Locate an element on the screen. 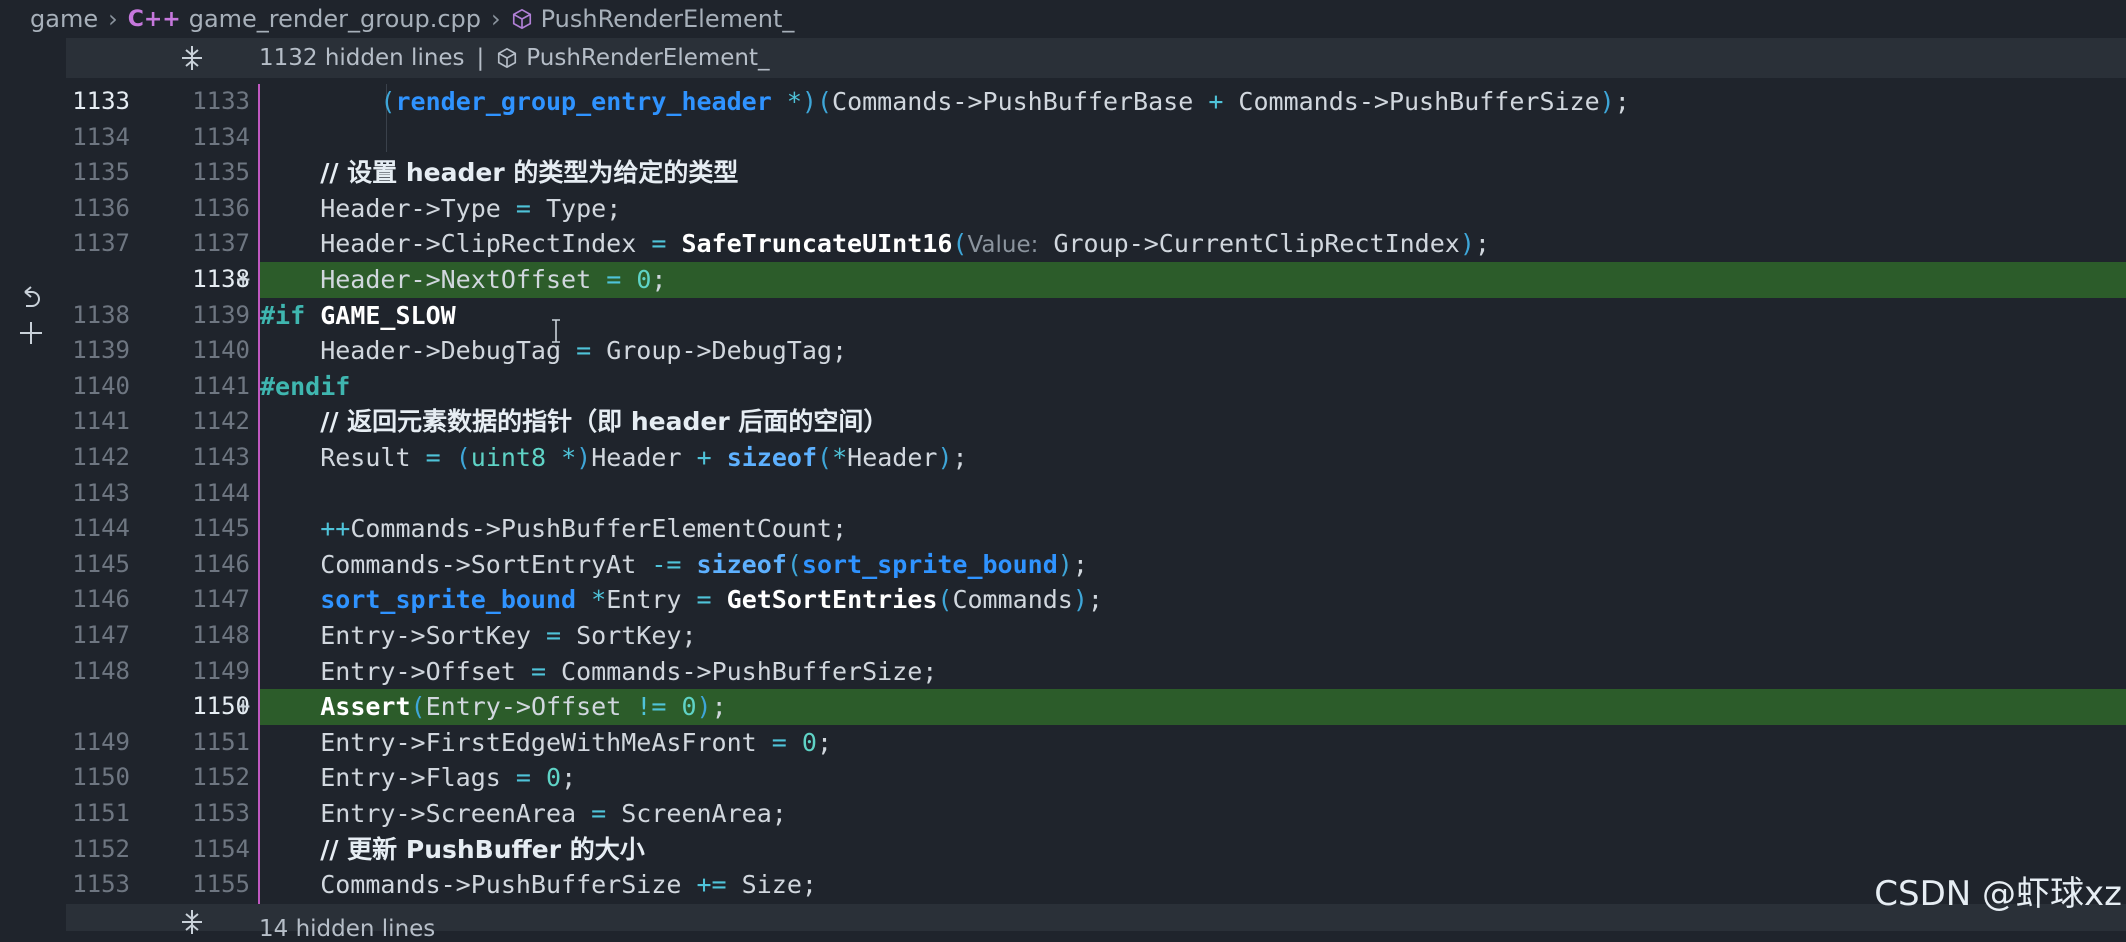 This screenshot has width=2126, height=942. new-line-number: 1136 is located at coordinates (221, 207).